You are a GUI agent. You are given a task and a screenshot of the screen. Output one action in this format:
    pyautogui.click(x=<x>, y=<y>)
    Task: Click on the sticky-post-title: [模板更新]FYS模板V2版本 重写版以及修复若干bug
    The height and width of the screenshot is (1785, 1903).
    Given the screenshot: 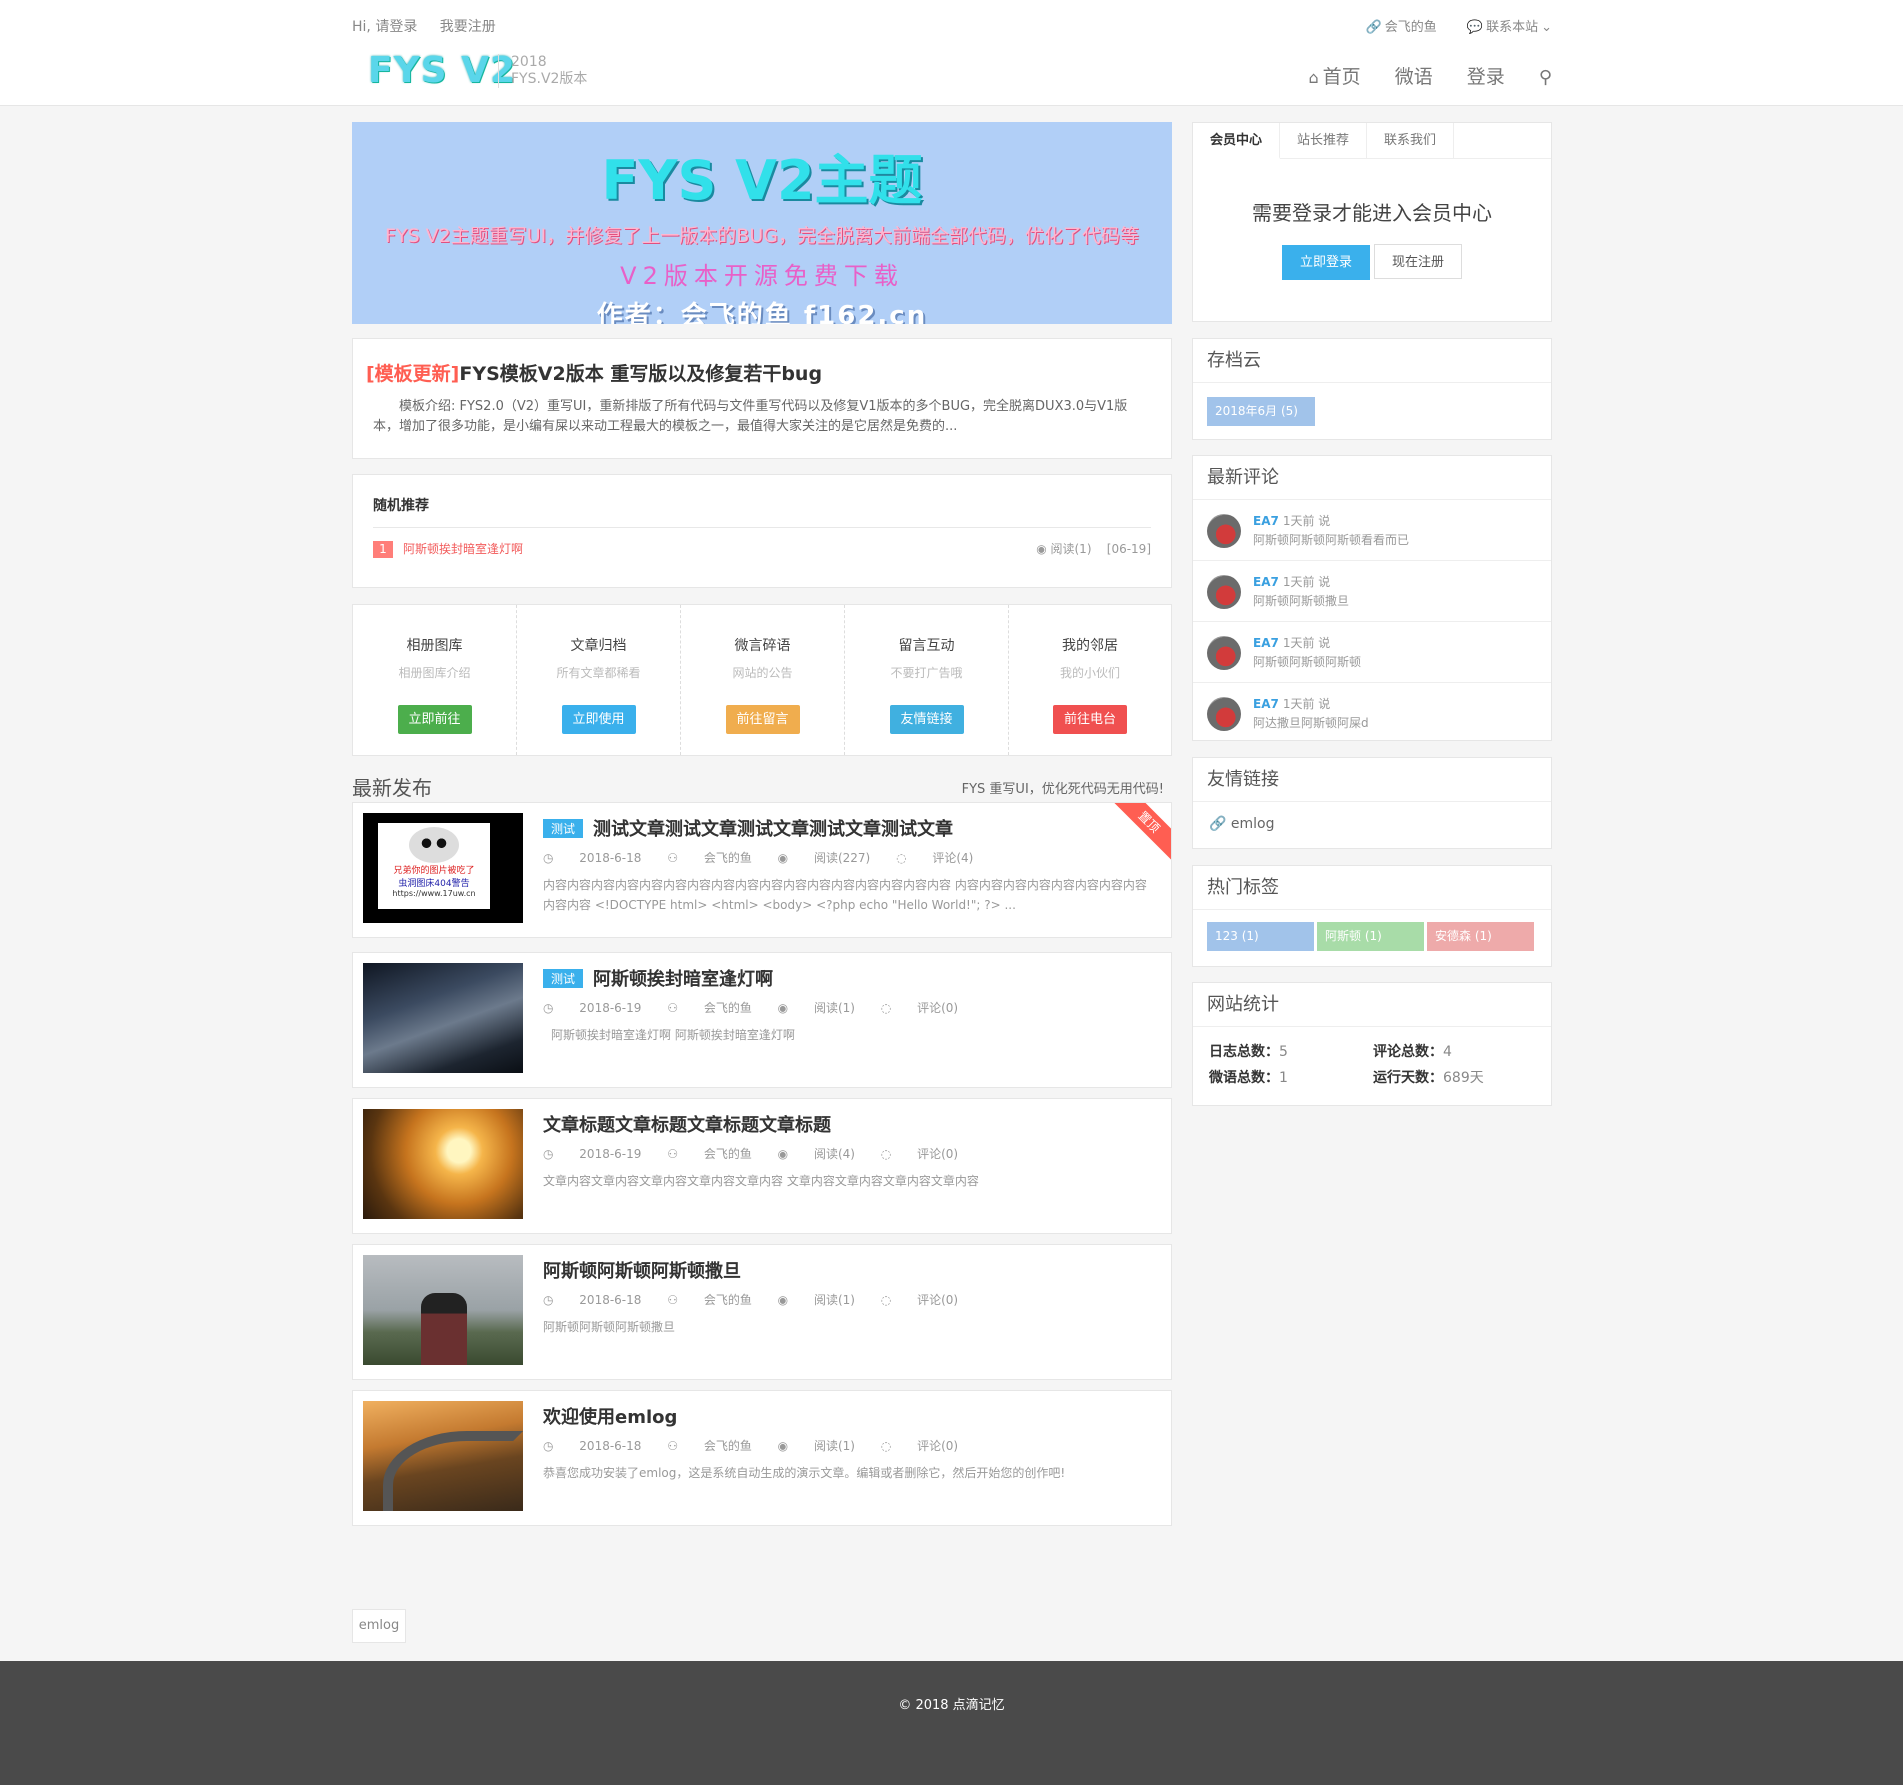 What is the action you would take?
    pyautogui.click(x=594, y=372)
    